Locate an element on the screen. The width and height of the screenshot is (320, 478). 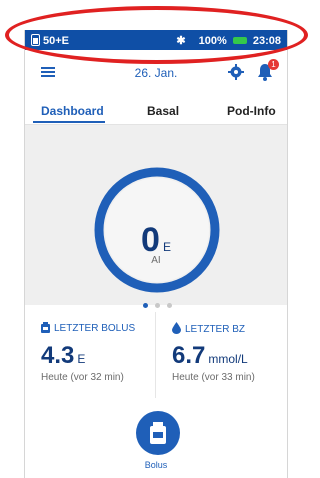
page-indicator is located at coordinates (161, 304).